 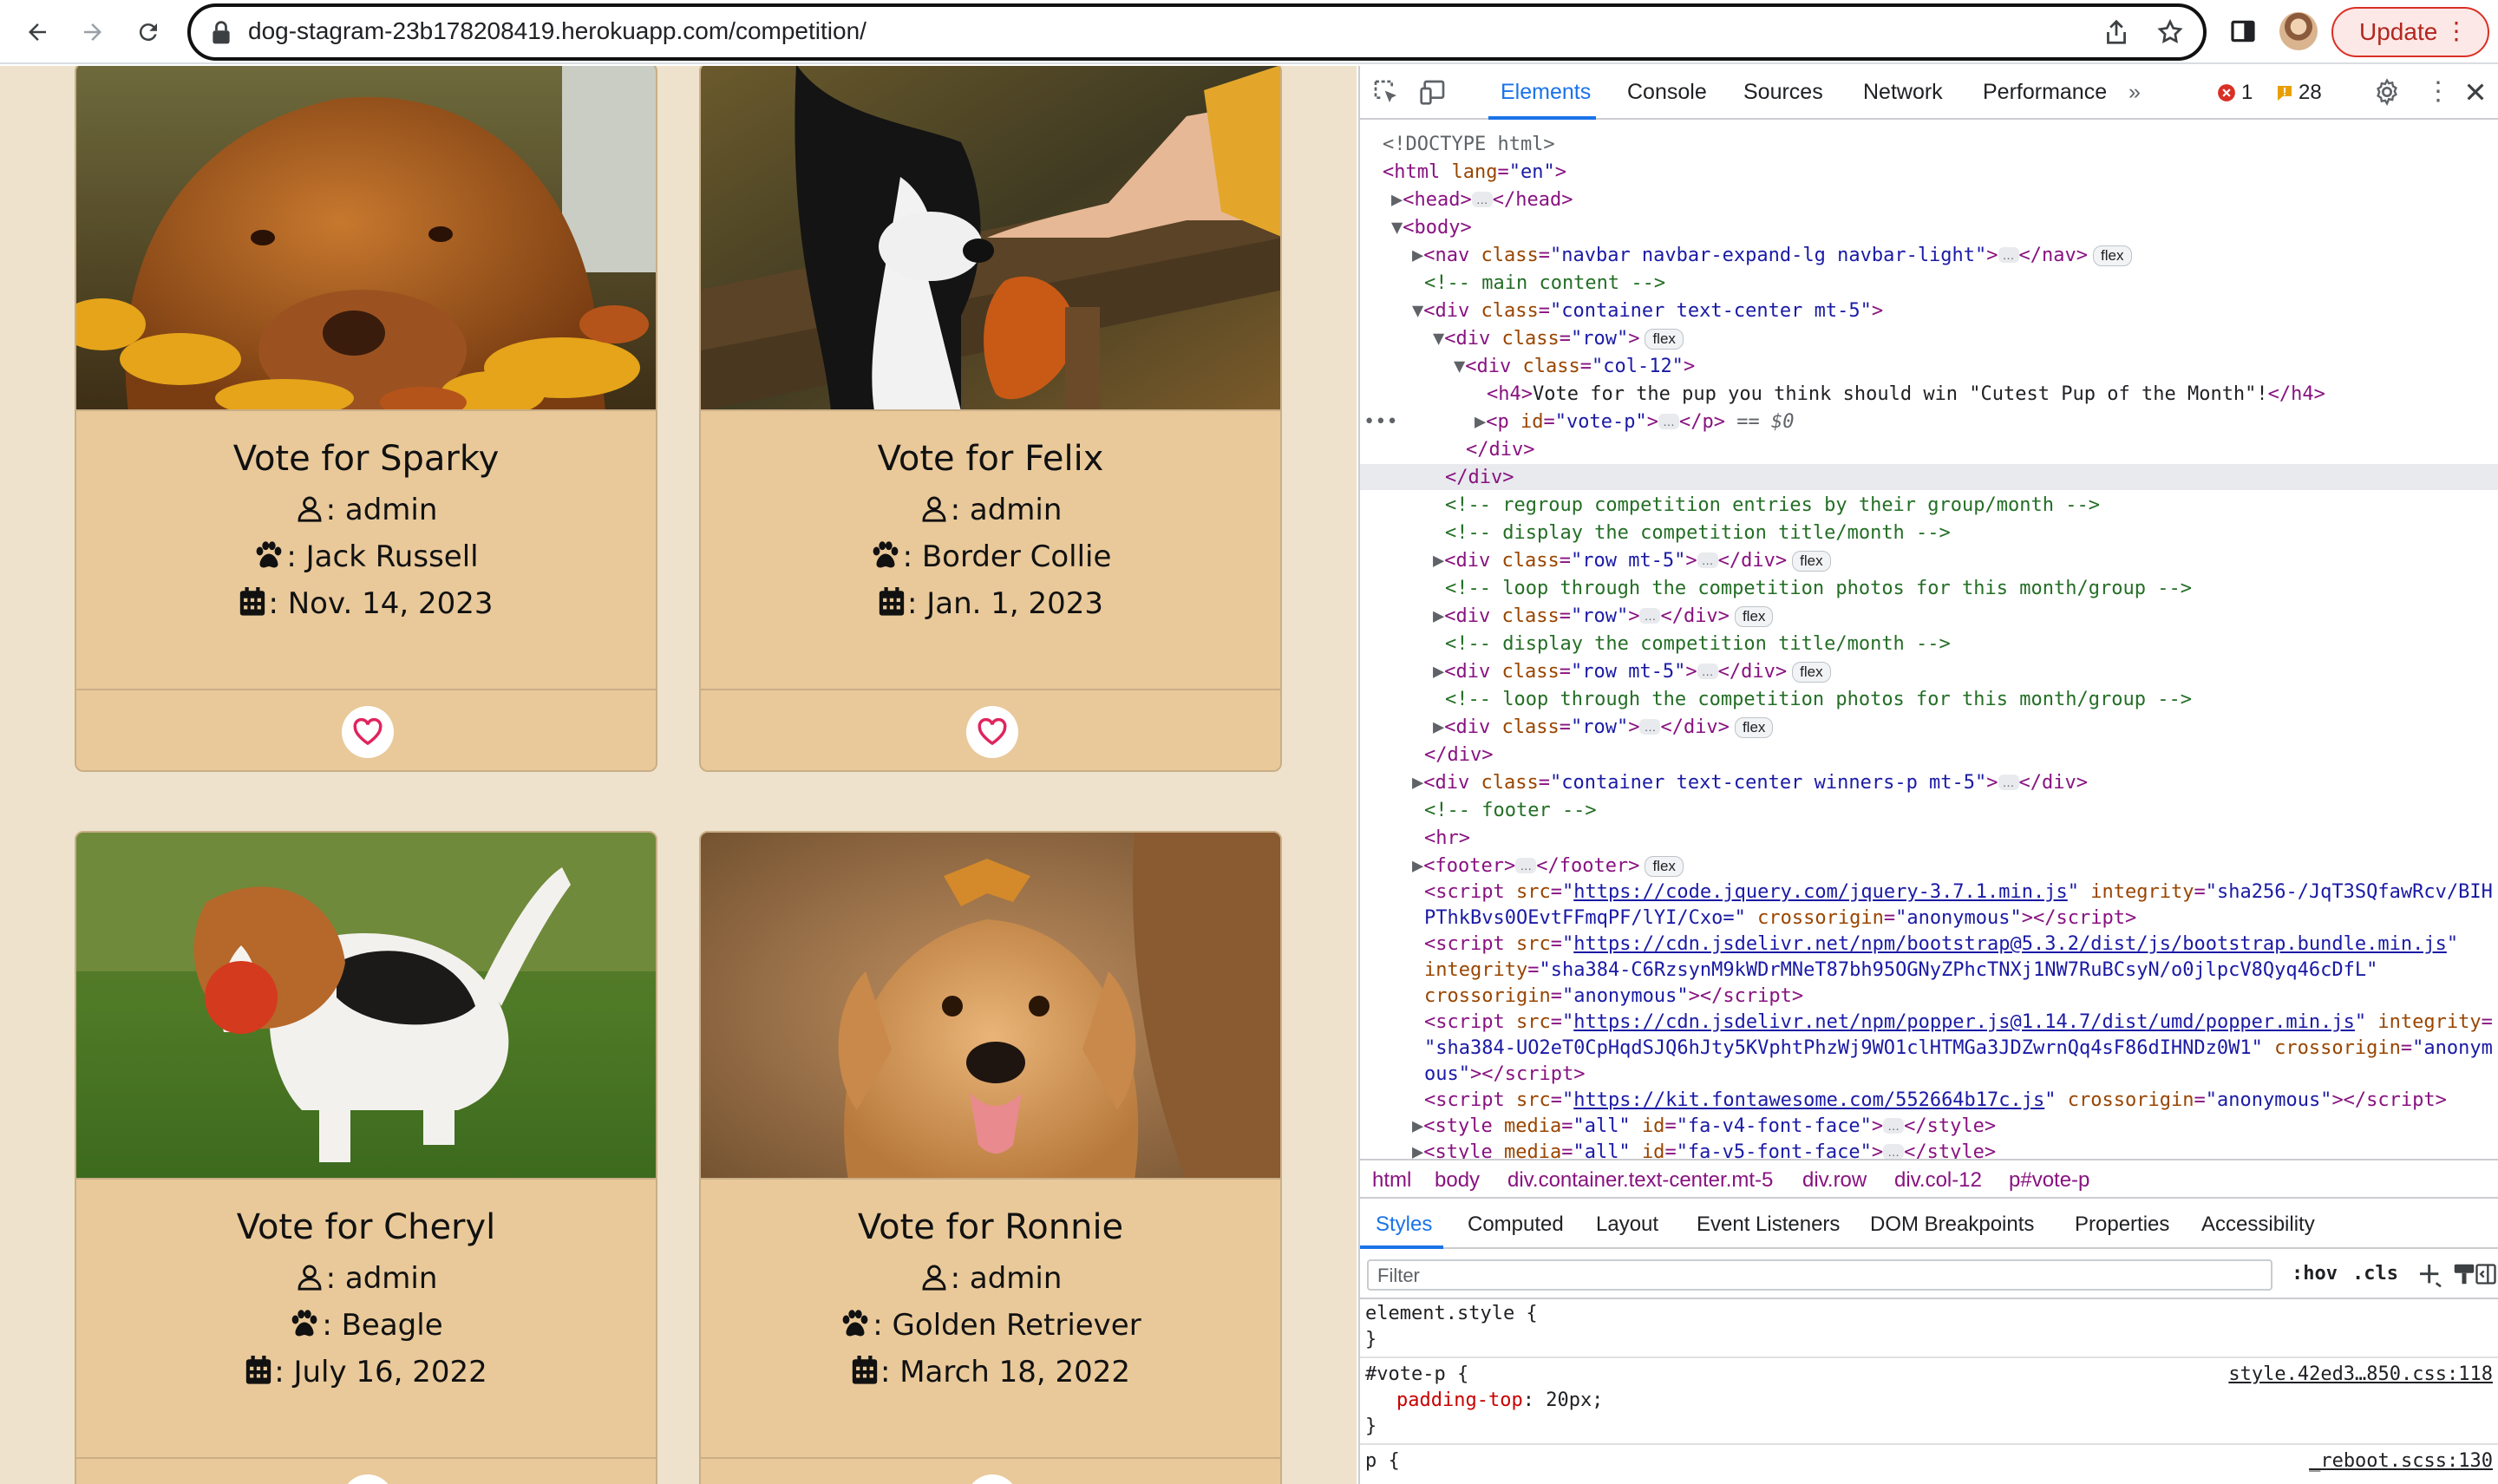 I want to click on dog-photo-cheryl, so click(x=366, y=1006).